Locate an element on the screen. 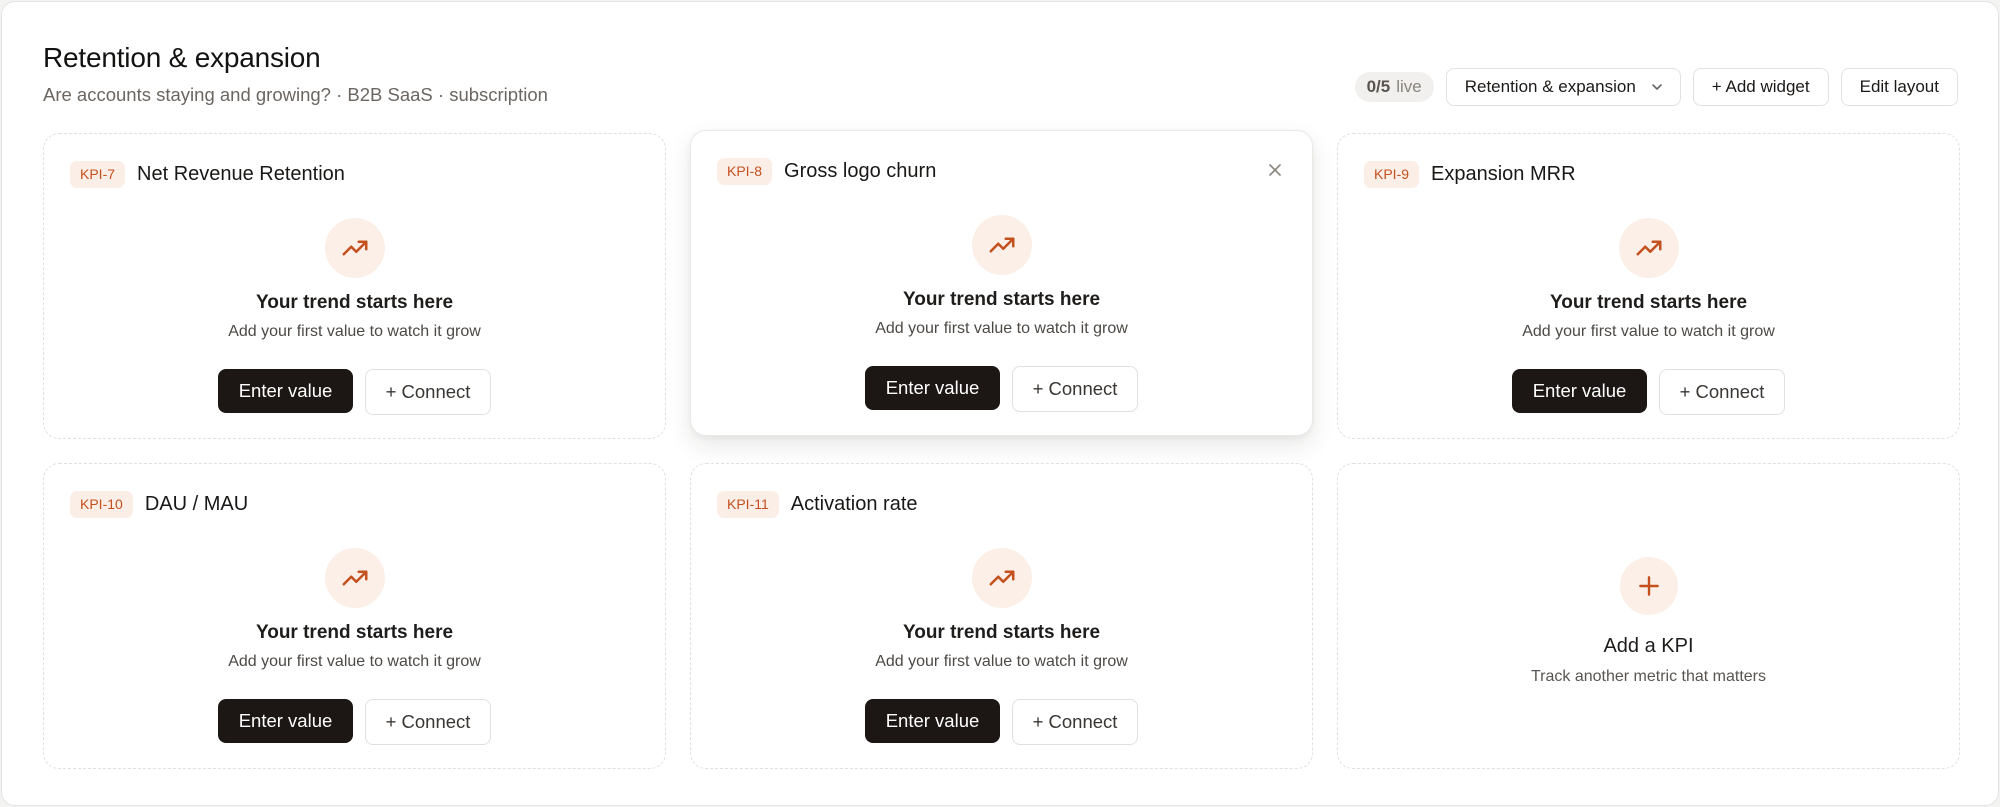 This screenshot has width=2000, height=807. kpi-id-badge: KPI-9 is located at coordinates (1392, 174).